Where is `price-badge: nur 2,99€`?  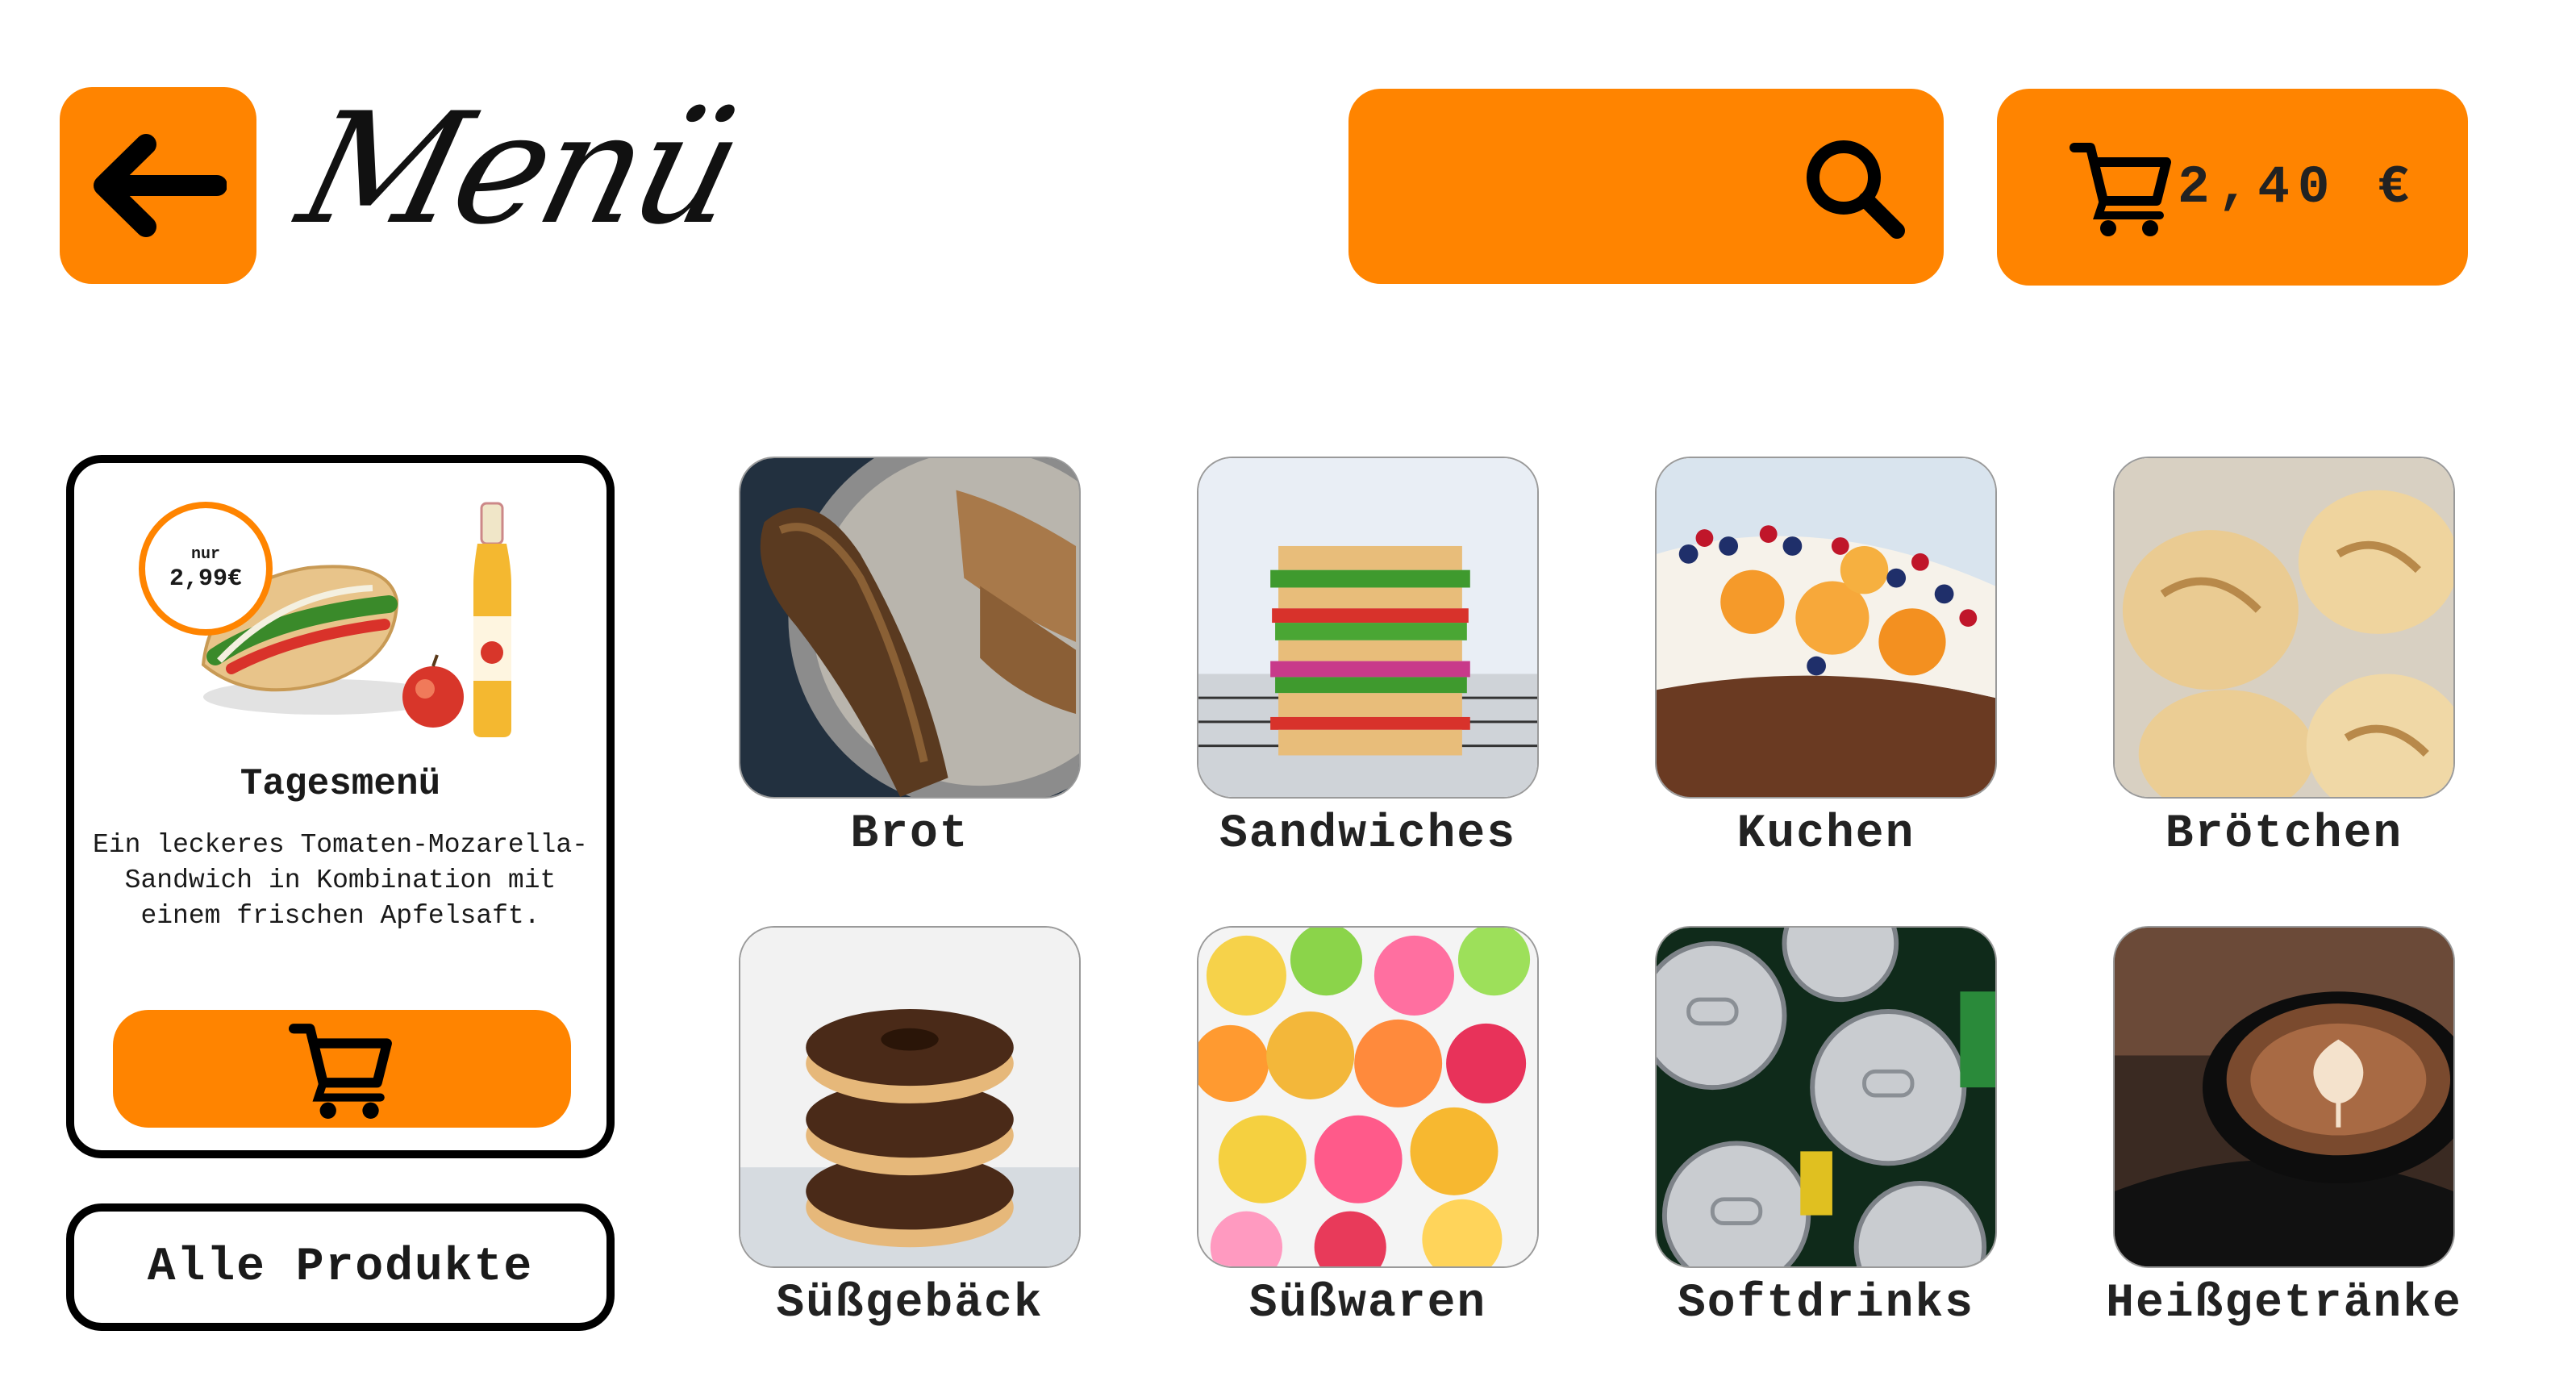 price-badge: nur 2,99€ is located at coordinates (206, 569).